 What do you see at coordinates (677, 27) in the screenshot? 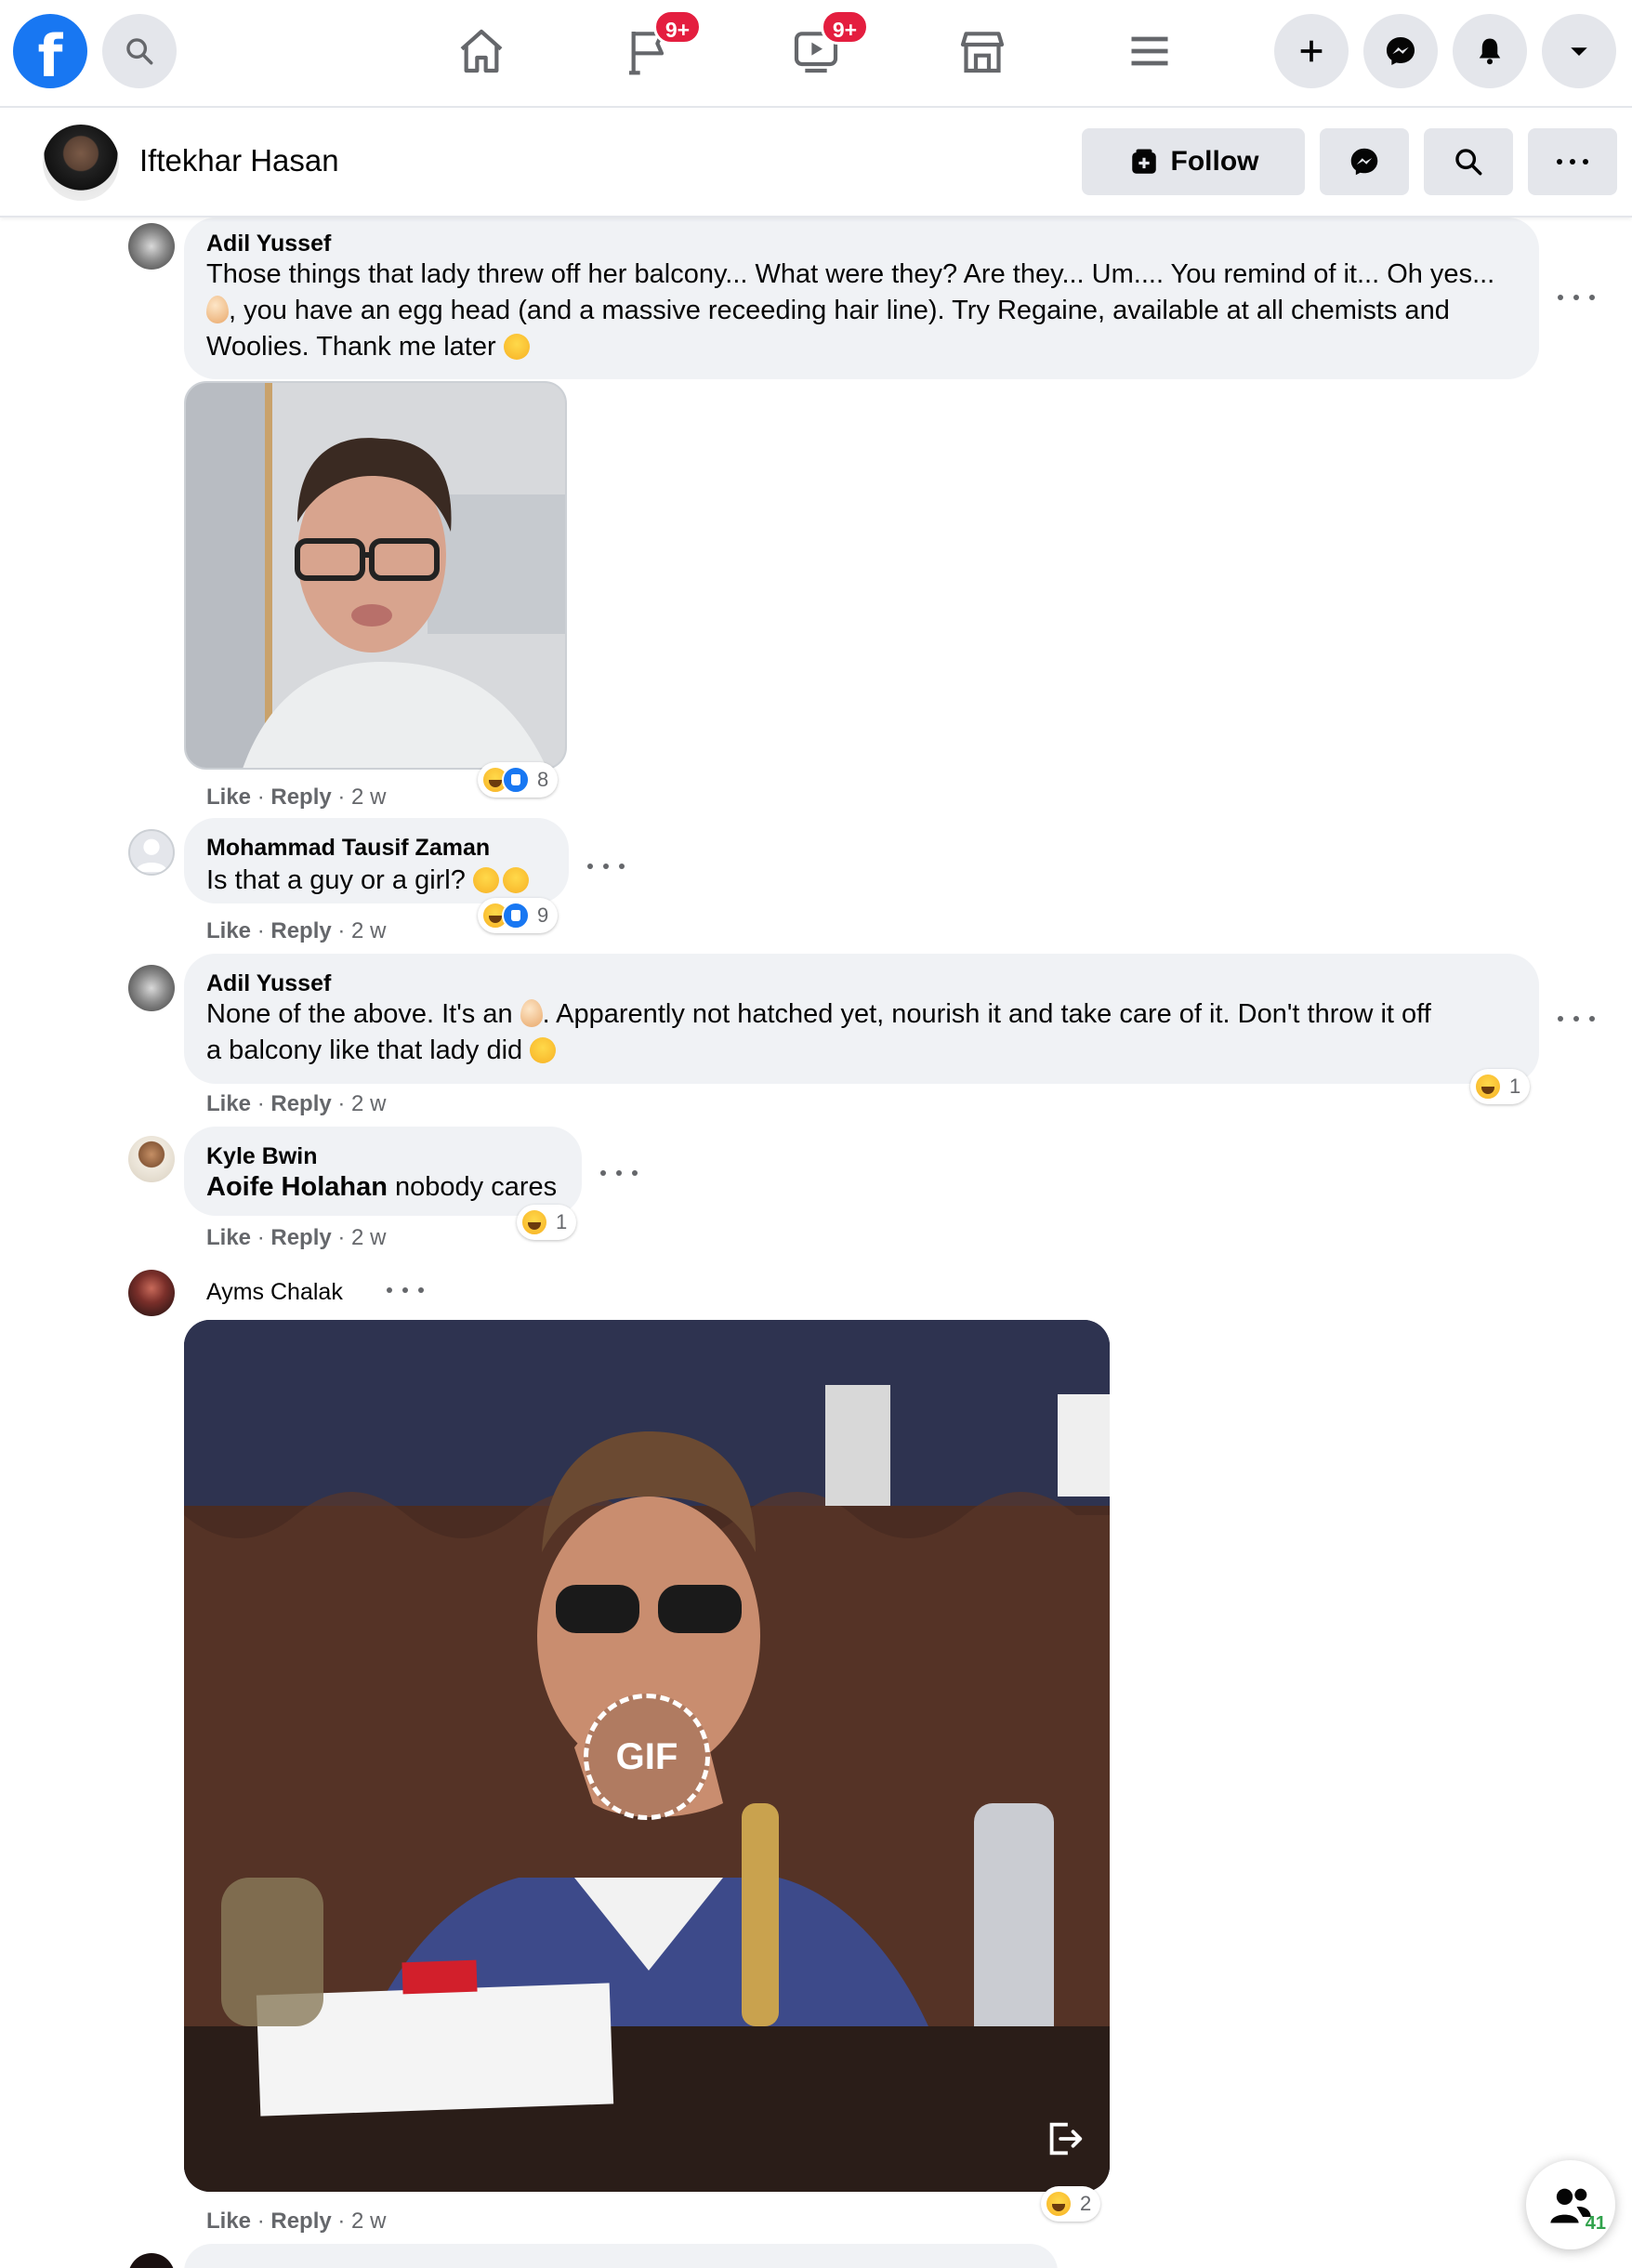
I see `pages-notification-badge: 9+` at bounding box center [677, 27].